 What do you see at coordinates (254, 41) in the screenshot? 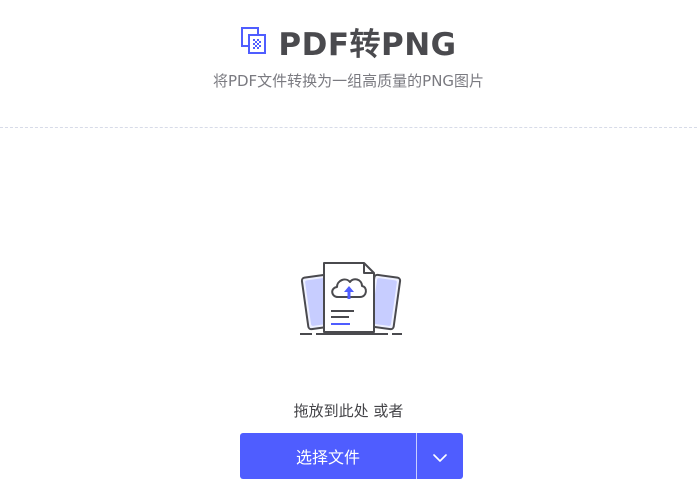
I see `copy-pages-icon` at bounding box center [254, 41].